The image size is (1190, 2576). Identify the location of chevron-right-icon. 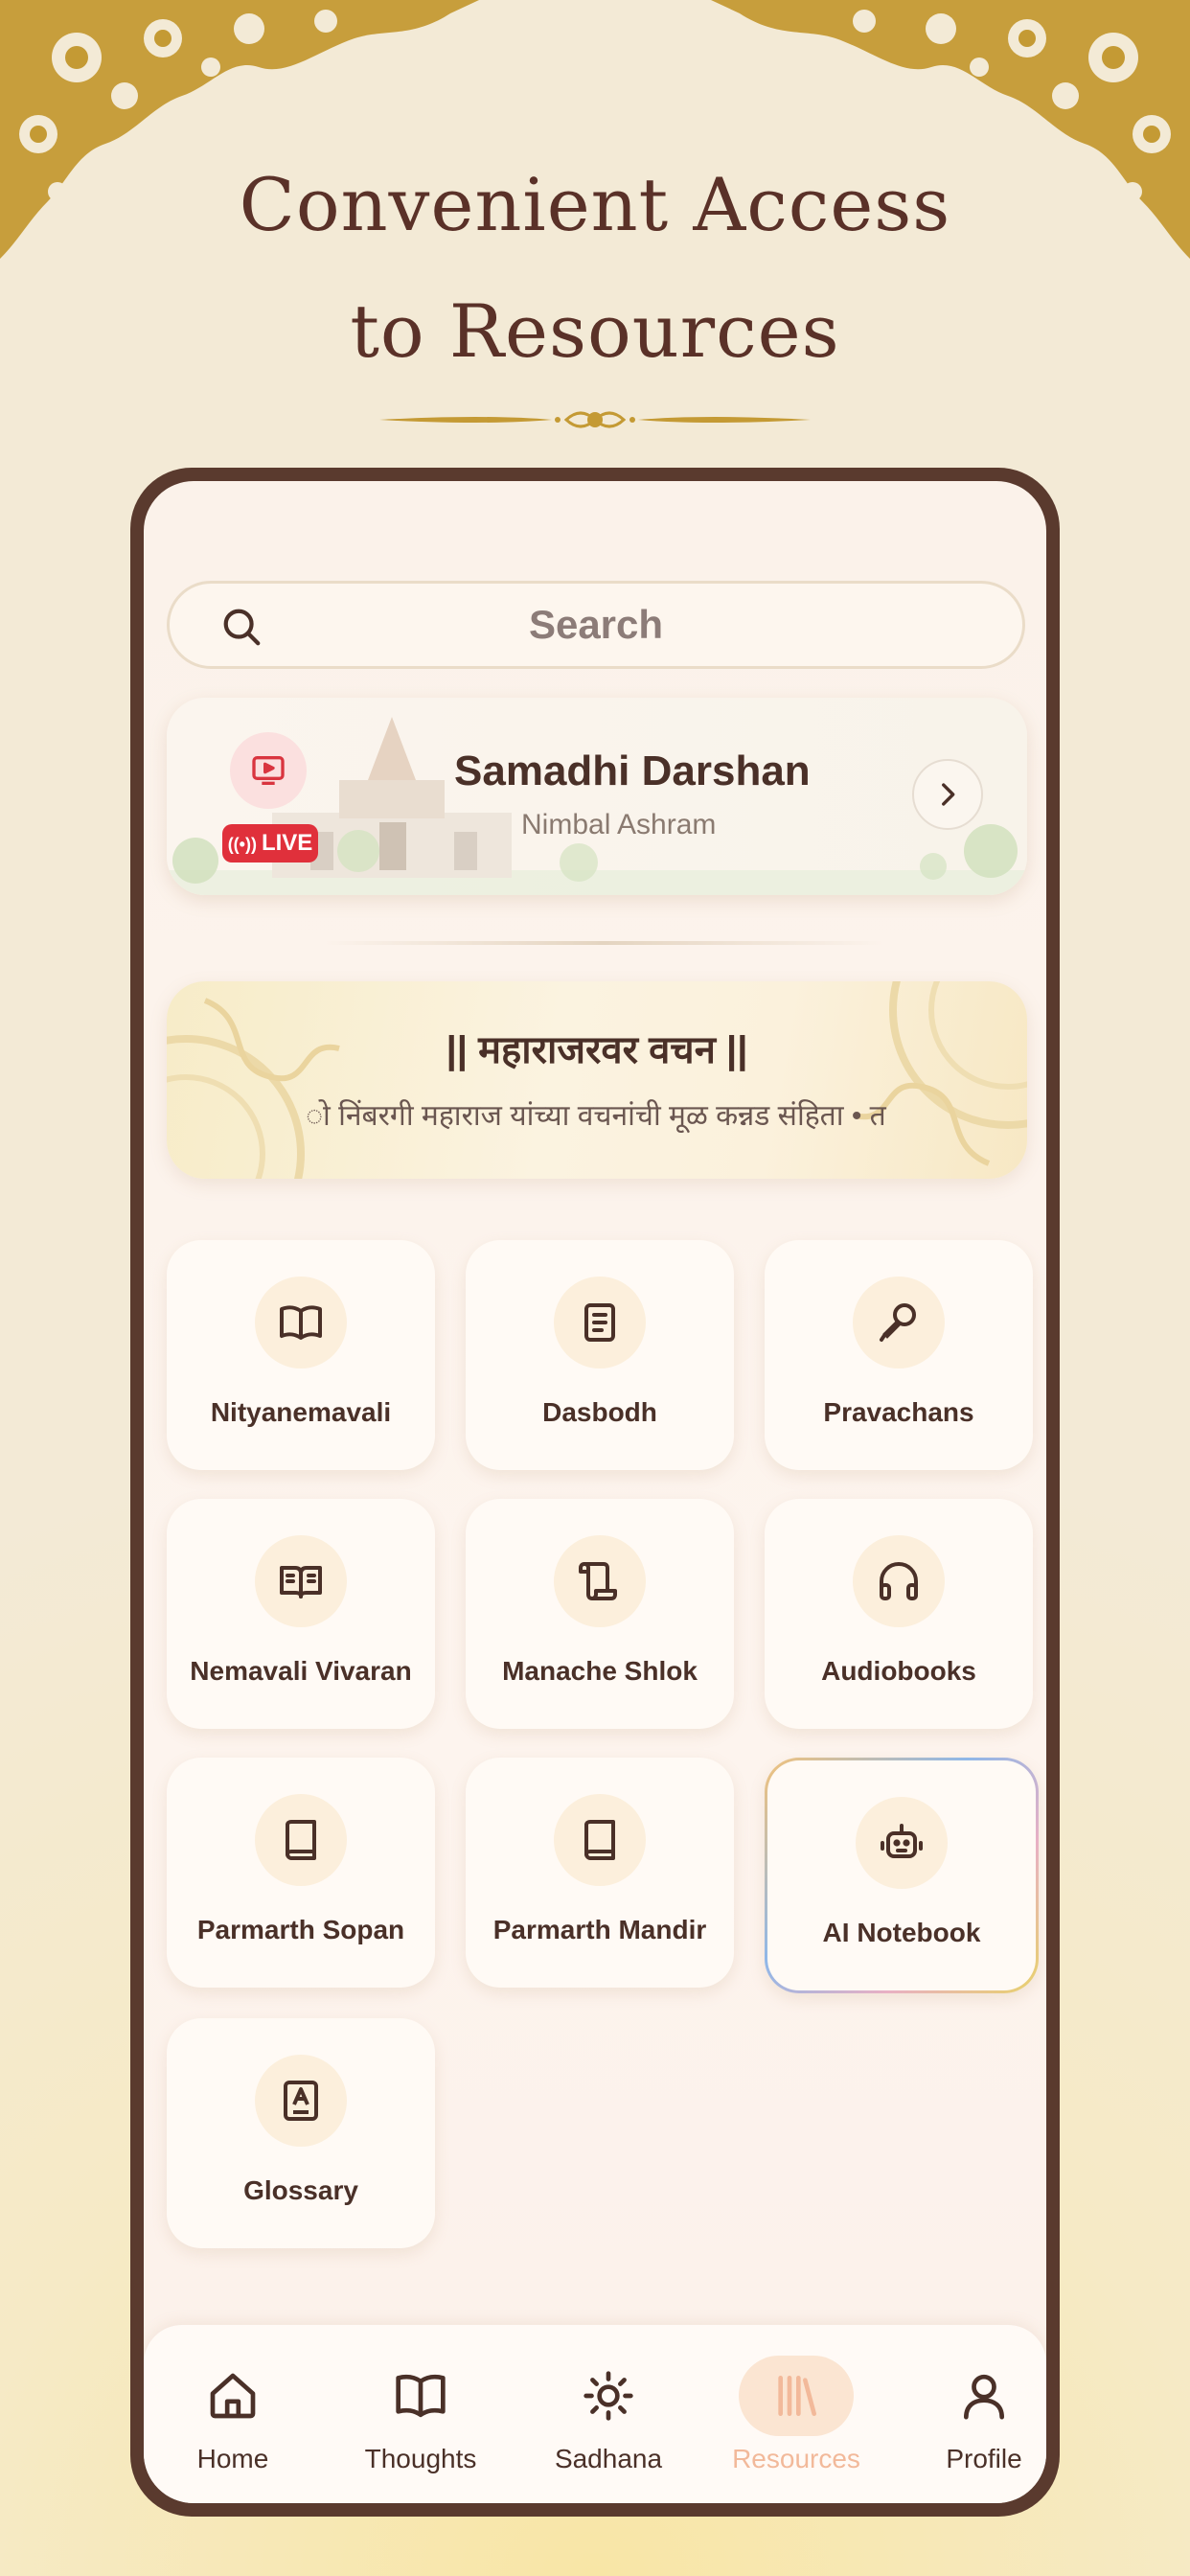
(949, 794).